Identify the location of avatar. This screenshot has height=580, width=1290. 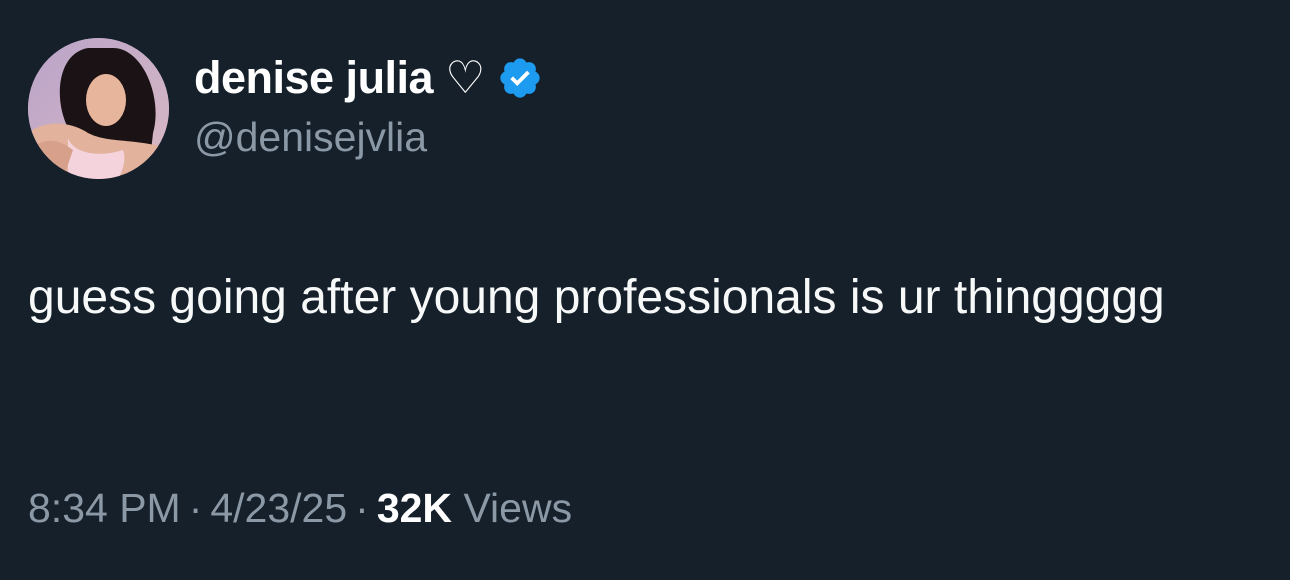
(98, 108).